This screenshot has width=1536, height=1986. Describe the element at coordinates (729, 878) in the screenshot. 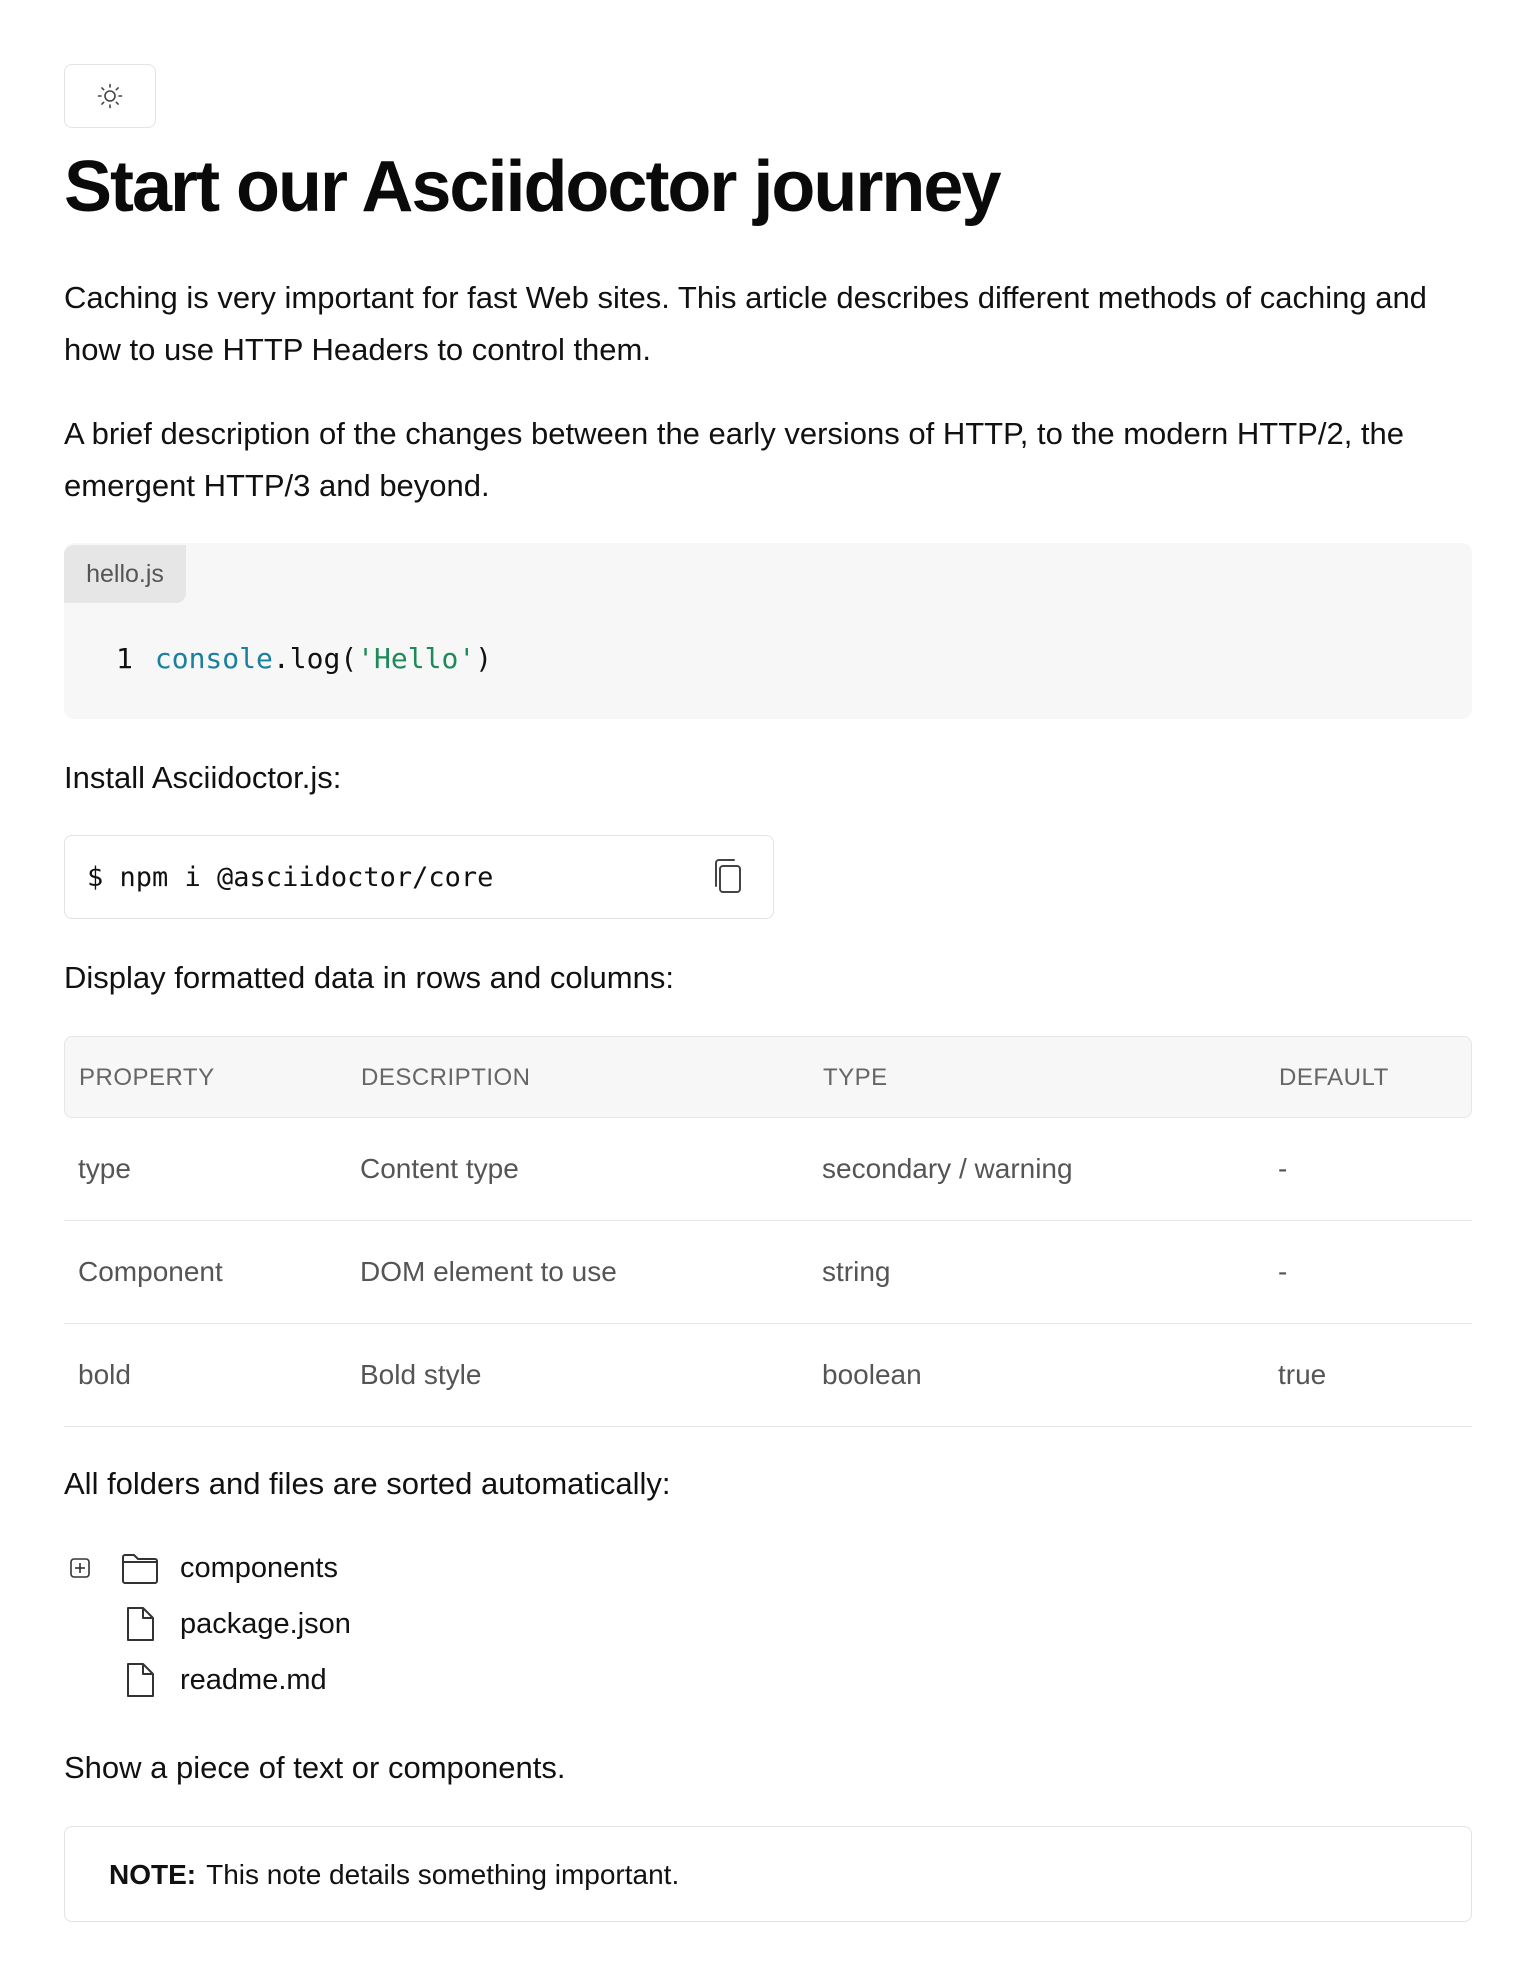

I see `copy-button` at that location.